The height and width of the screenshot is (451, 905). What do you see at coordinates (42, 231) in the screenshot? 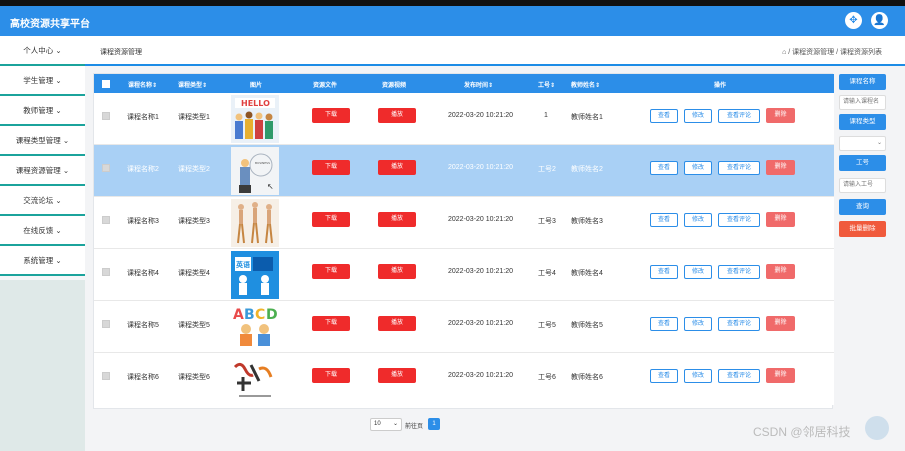
I see `sidebar-item-feedback: 在线反馈 ⌄` at bounding box center [42, 231].